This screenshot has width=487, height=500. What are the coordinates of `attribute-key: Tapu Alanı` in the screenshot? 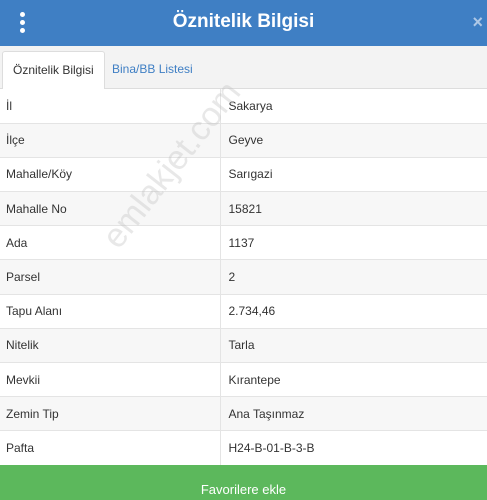 It's located at (110, 311).